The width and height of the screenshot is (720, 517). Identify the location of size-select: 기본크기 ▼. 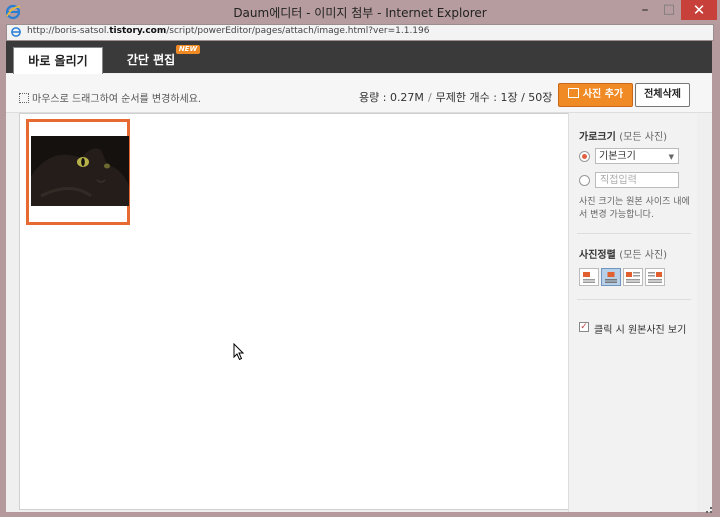
(637, 156).